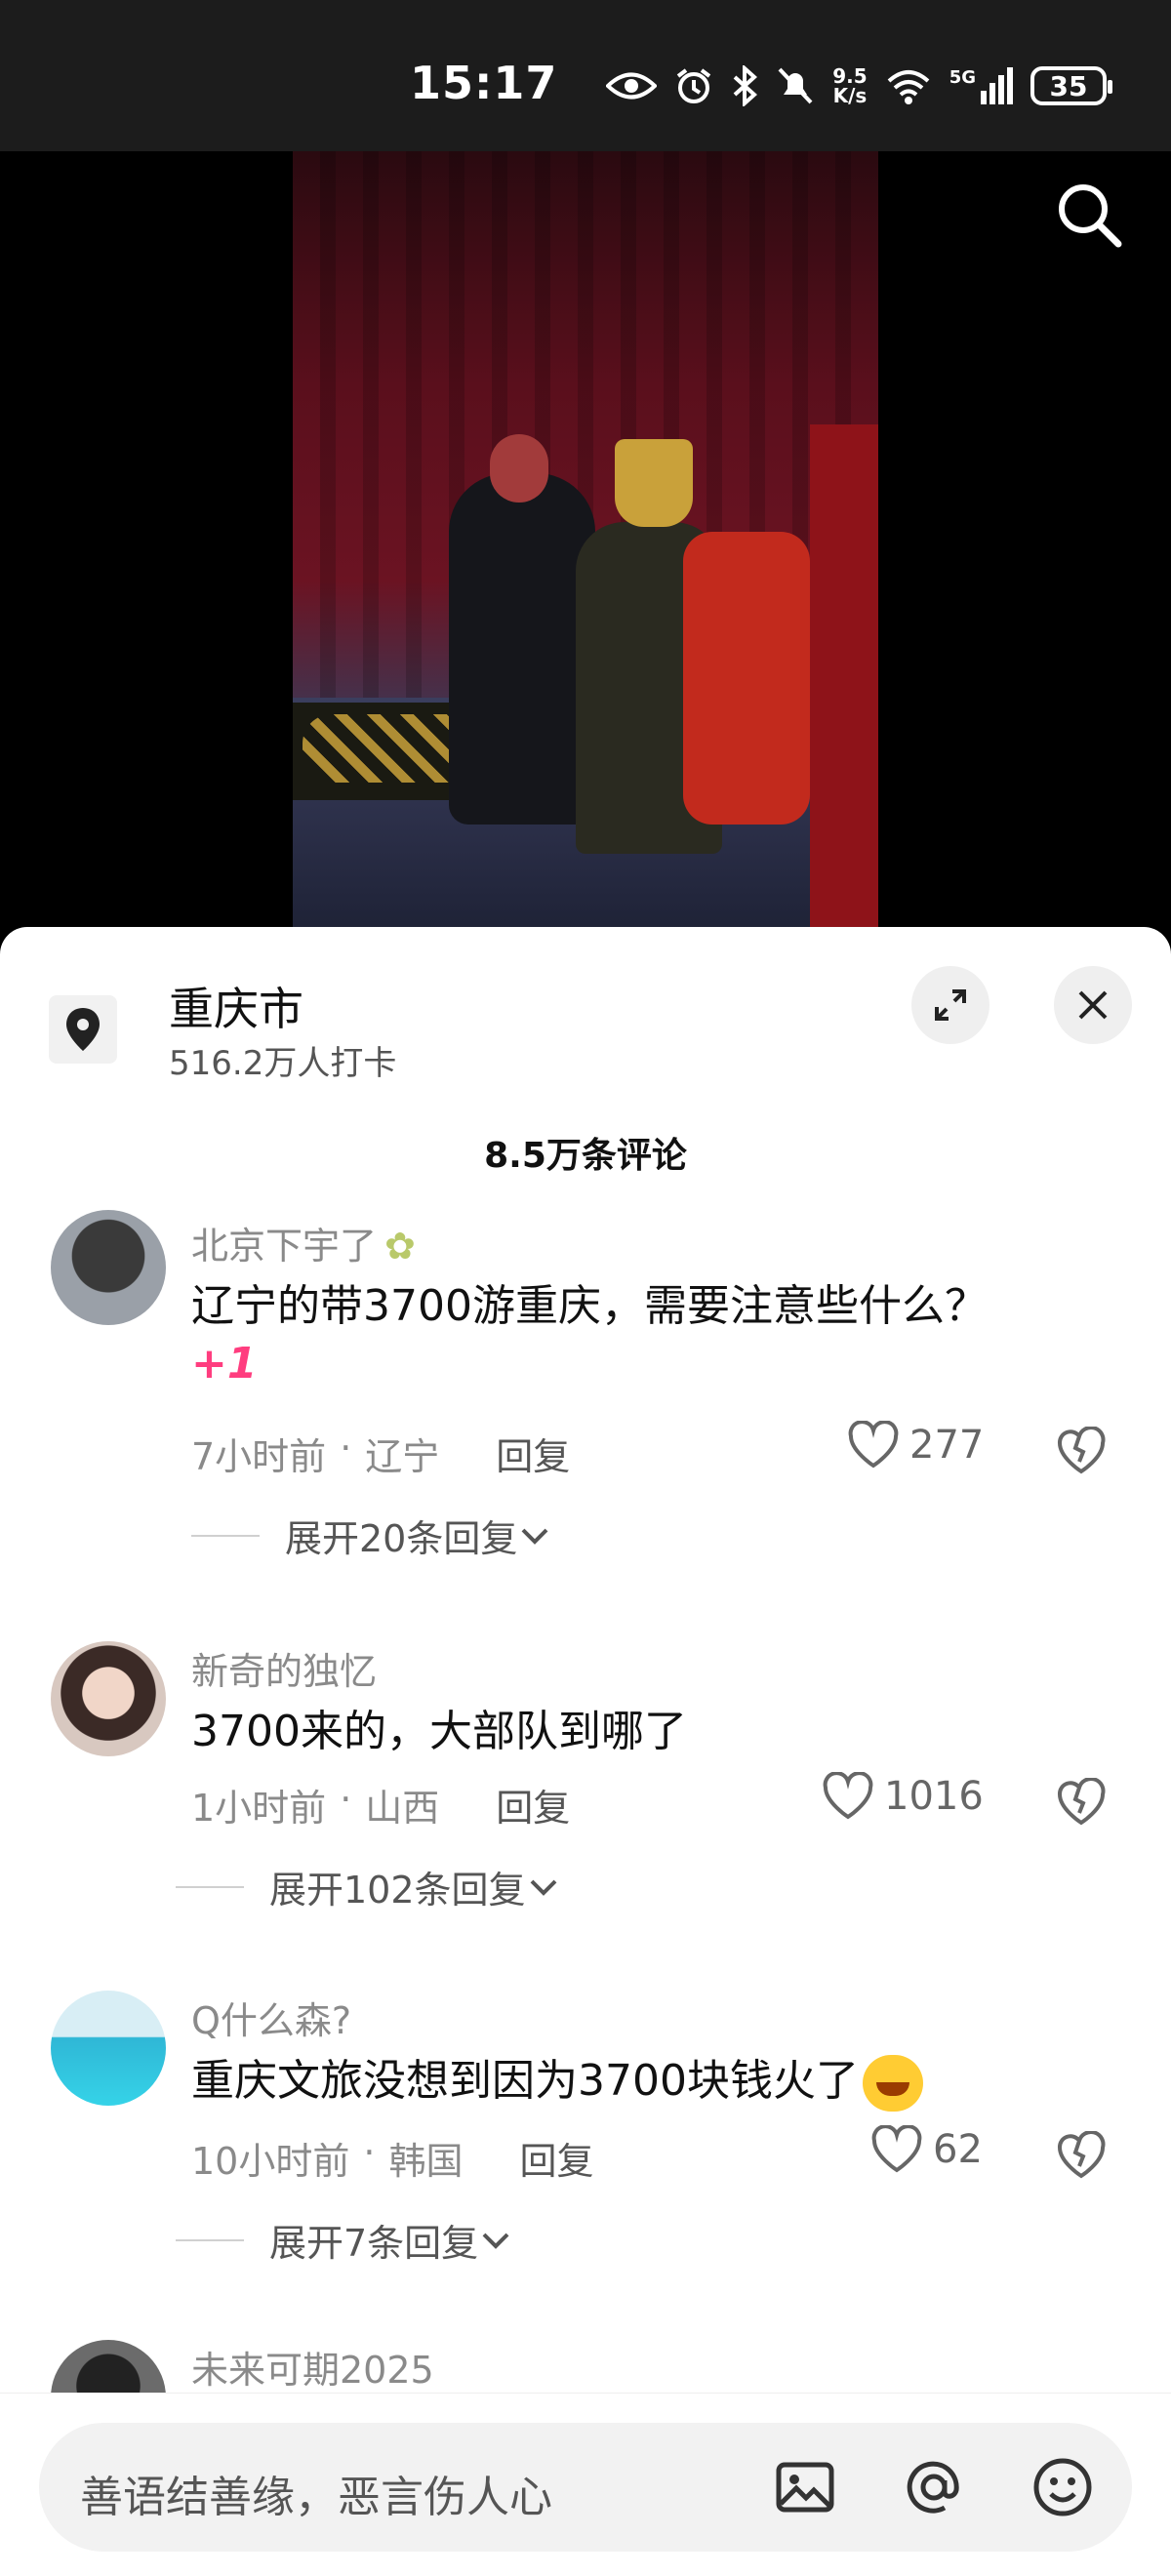  Describe the element at coordinates (236, 1006) in the screenshot. I see `location-name: 重庆市` at that location.